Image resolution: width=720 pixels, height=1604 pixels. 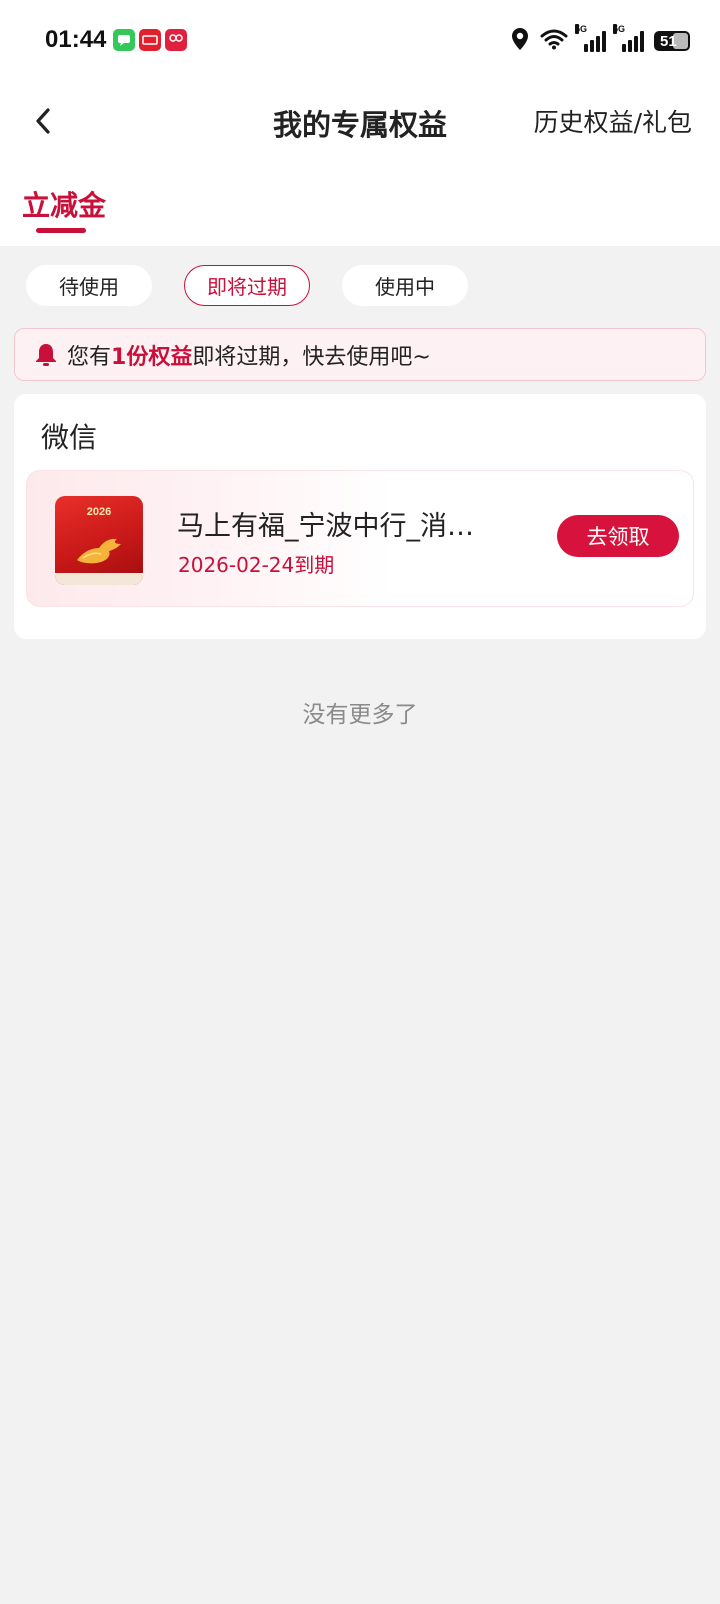 What do you see at coordinates (360, 715) in the screenshot?
I see `no-more-text: 没有更多了` at bounding box center [360, 715].